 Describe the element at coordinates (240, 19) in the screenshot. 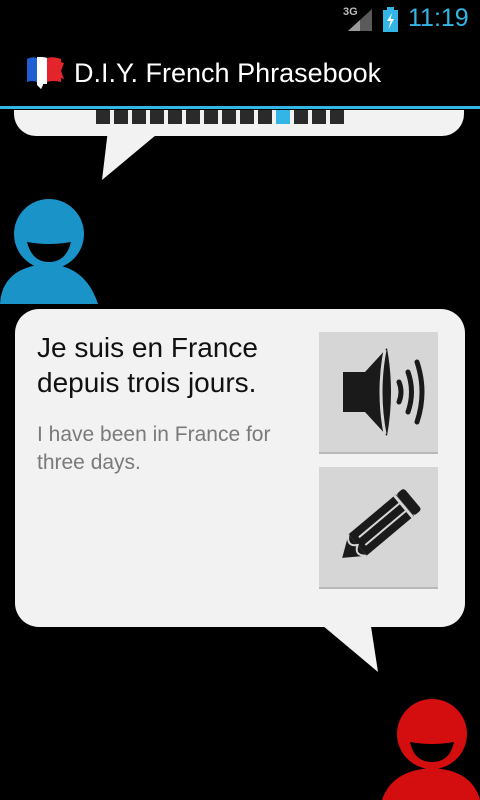

I see `status-bar: 3G 11:19` at that location.